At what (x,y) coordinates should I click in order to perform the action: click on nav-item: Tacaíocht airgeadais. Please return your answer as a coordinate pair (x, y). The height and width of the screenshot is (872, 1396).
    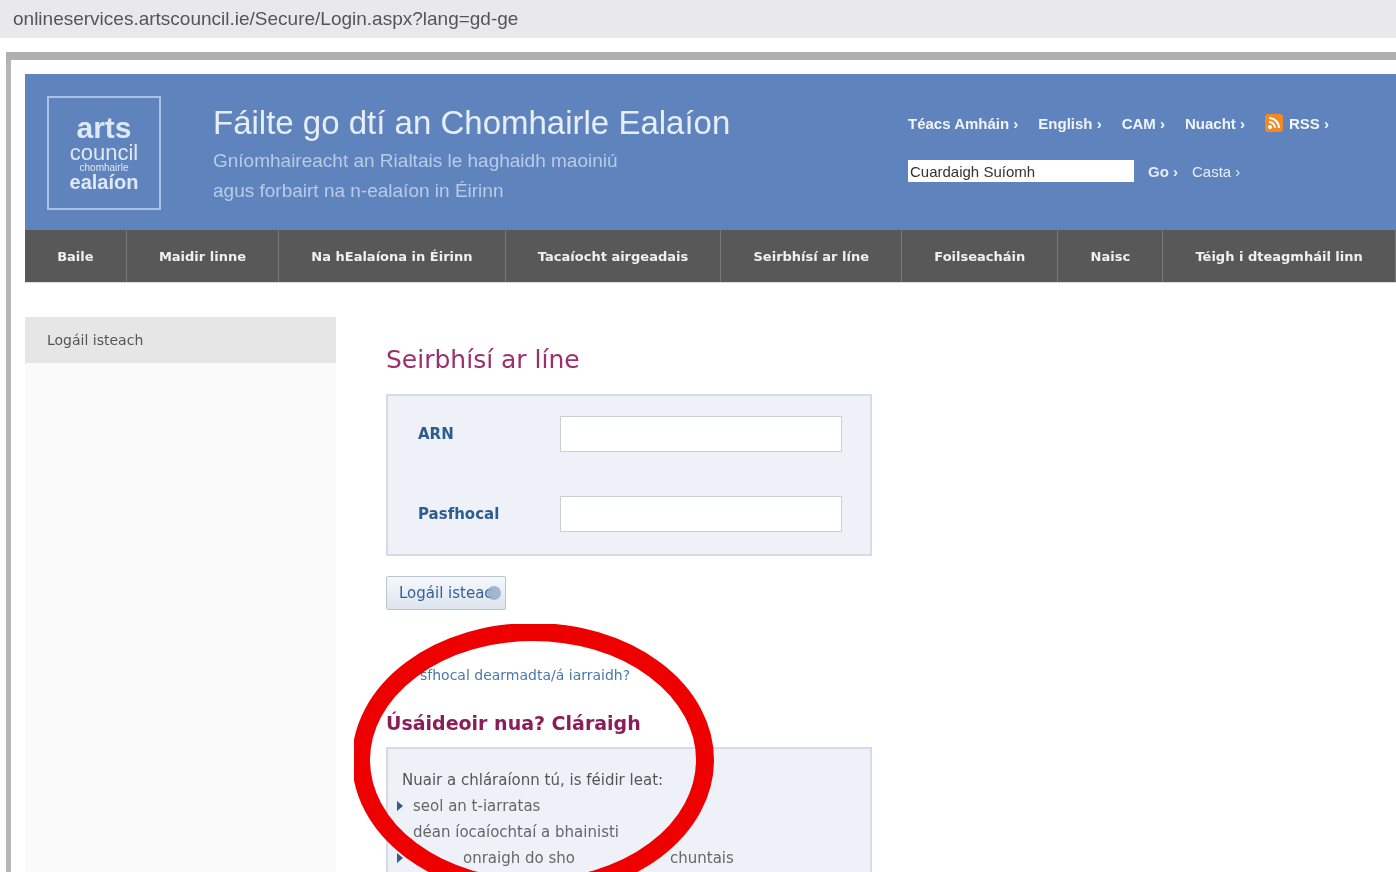
    Looking at the image, I should click on (613, 256).